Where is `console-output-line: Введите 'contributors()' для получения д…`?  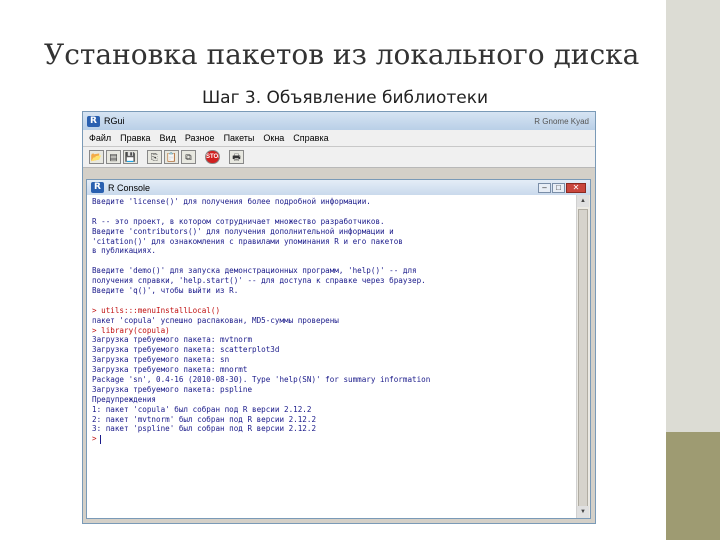
console-output-line: Введите 'contributors()' для получения д… is located at coordinates (243, 231).